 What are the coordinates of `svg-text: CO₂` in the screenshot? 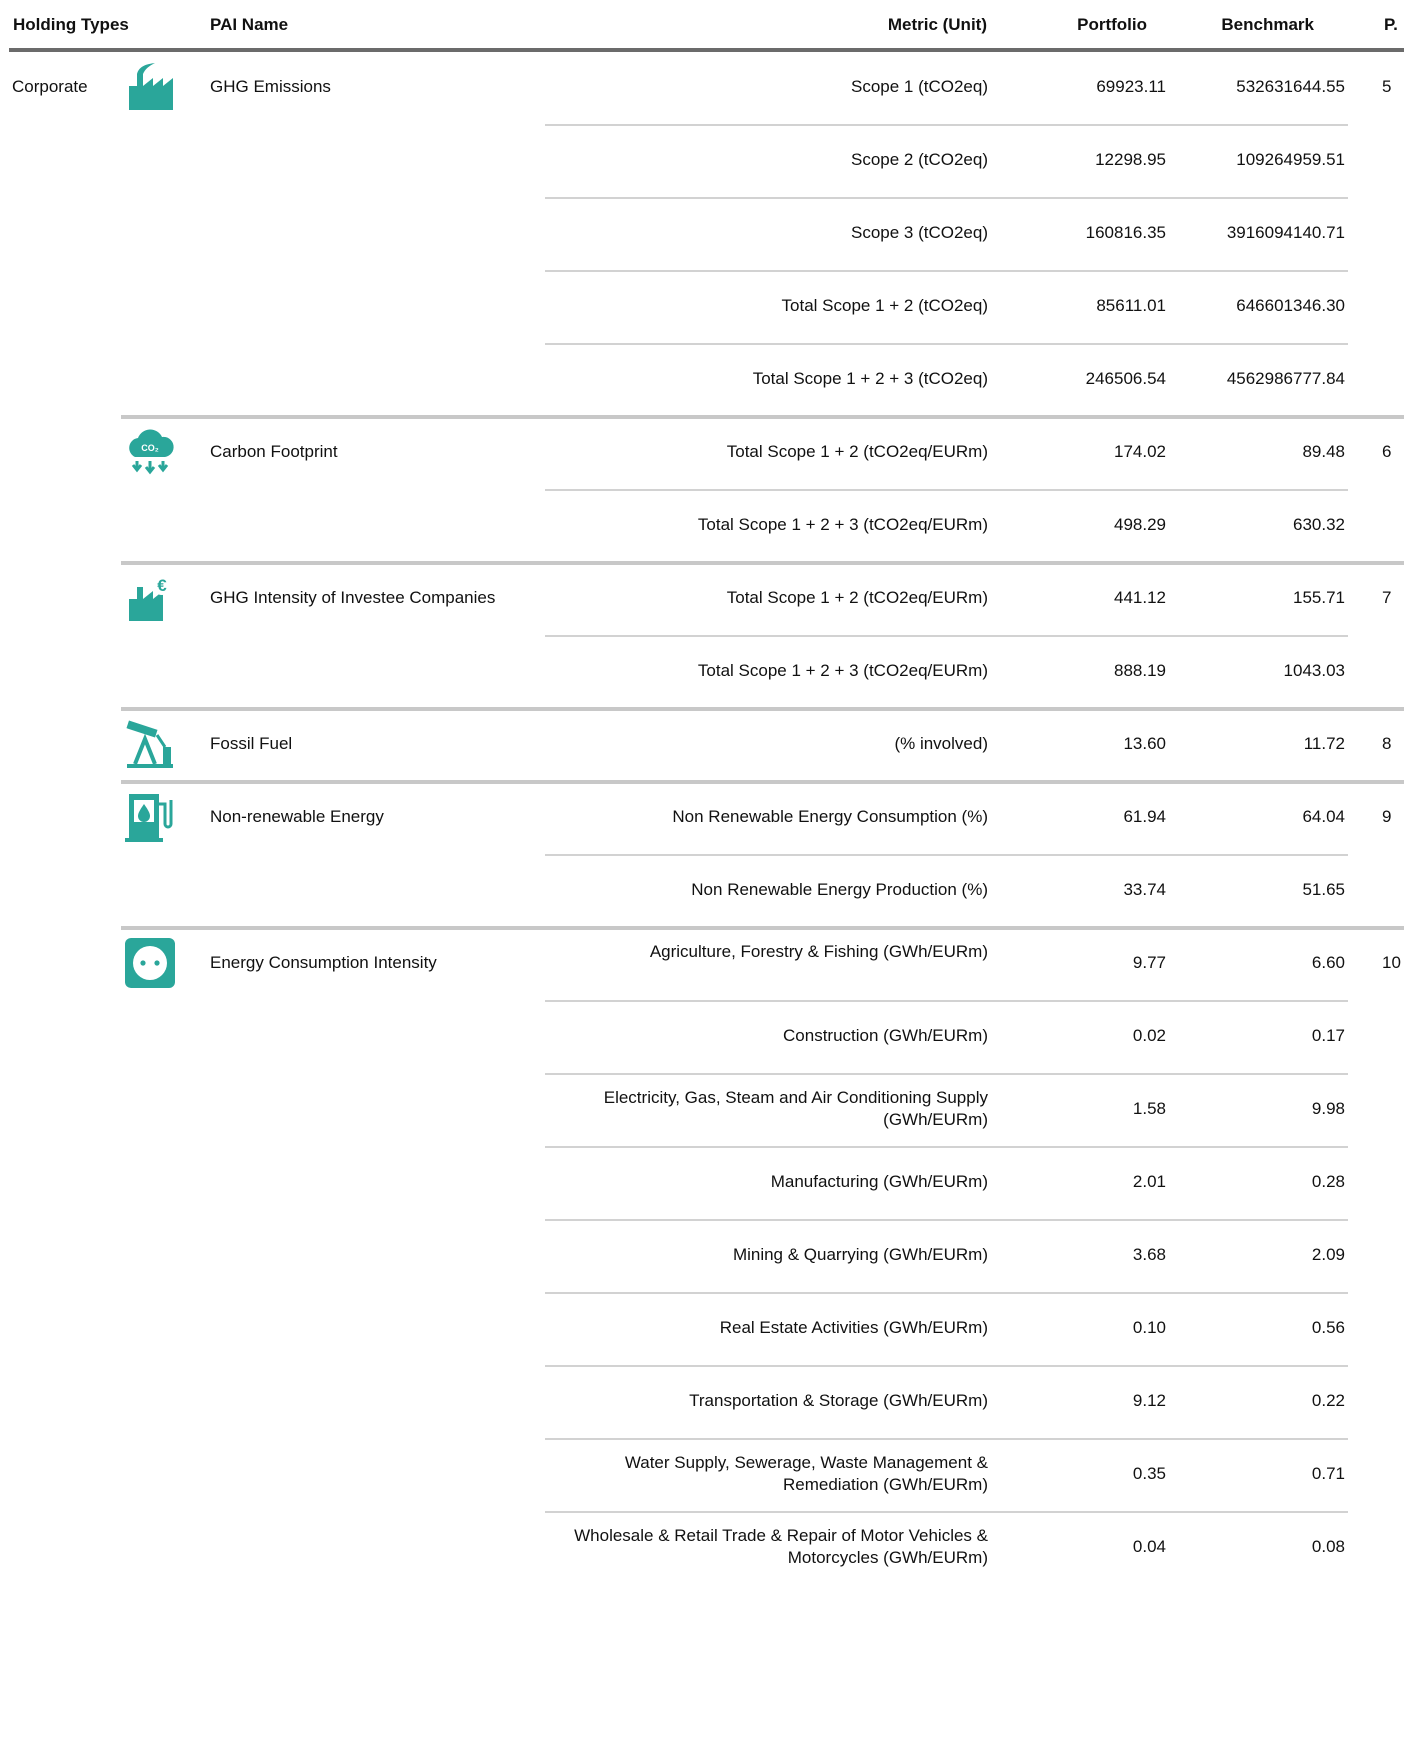 It's located at (150, 448).